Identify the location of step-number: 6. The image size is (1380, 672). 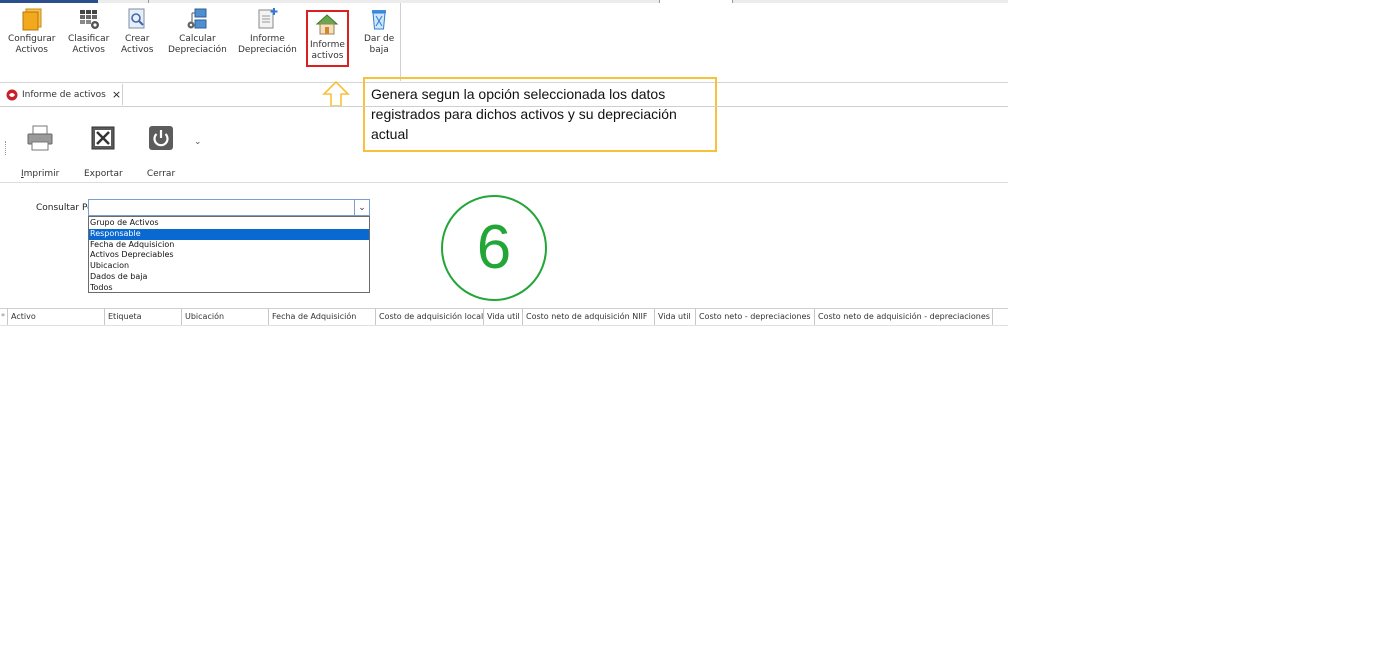
(494, 247).